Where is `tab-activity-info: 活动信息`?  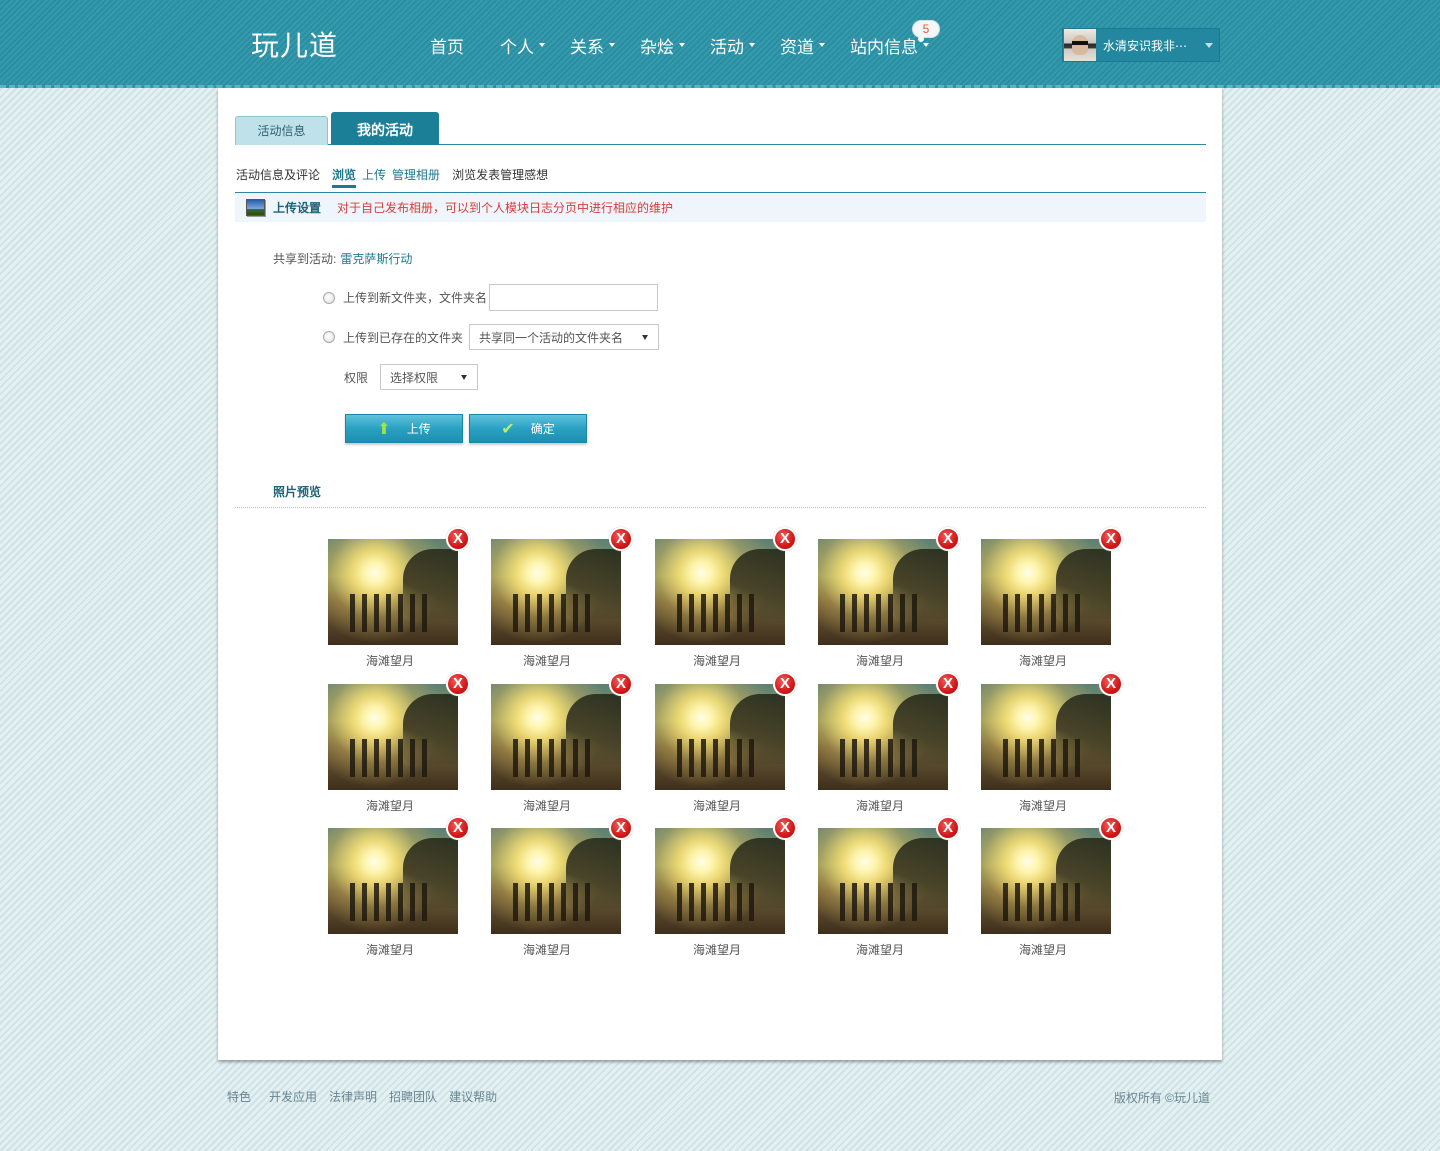 tab-activity-info: 活动信息 is located at coordinates (281, 130).